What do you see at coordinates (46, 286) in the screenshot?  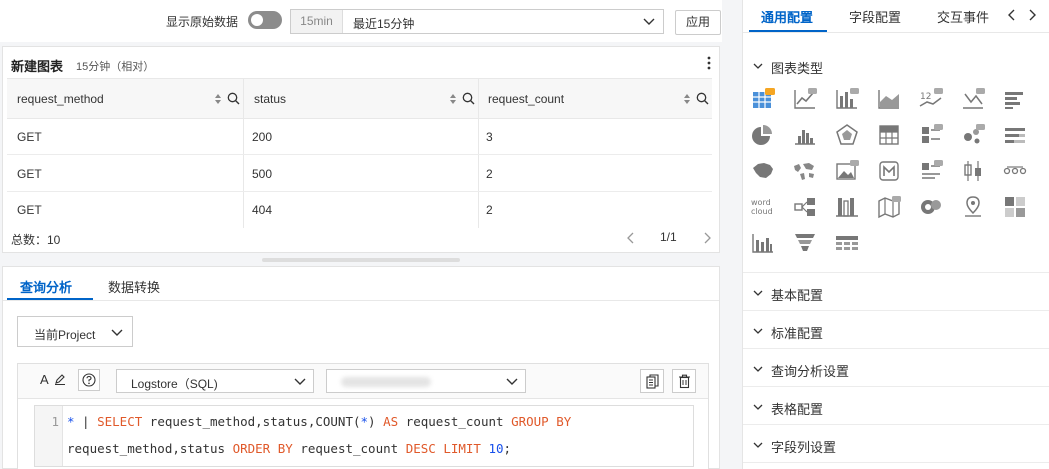 I see `tab-query-analysis: 查询分析` at bounding box center [46, 286].